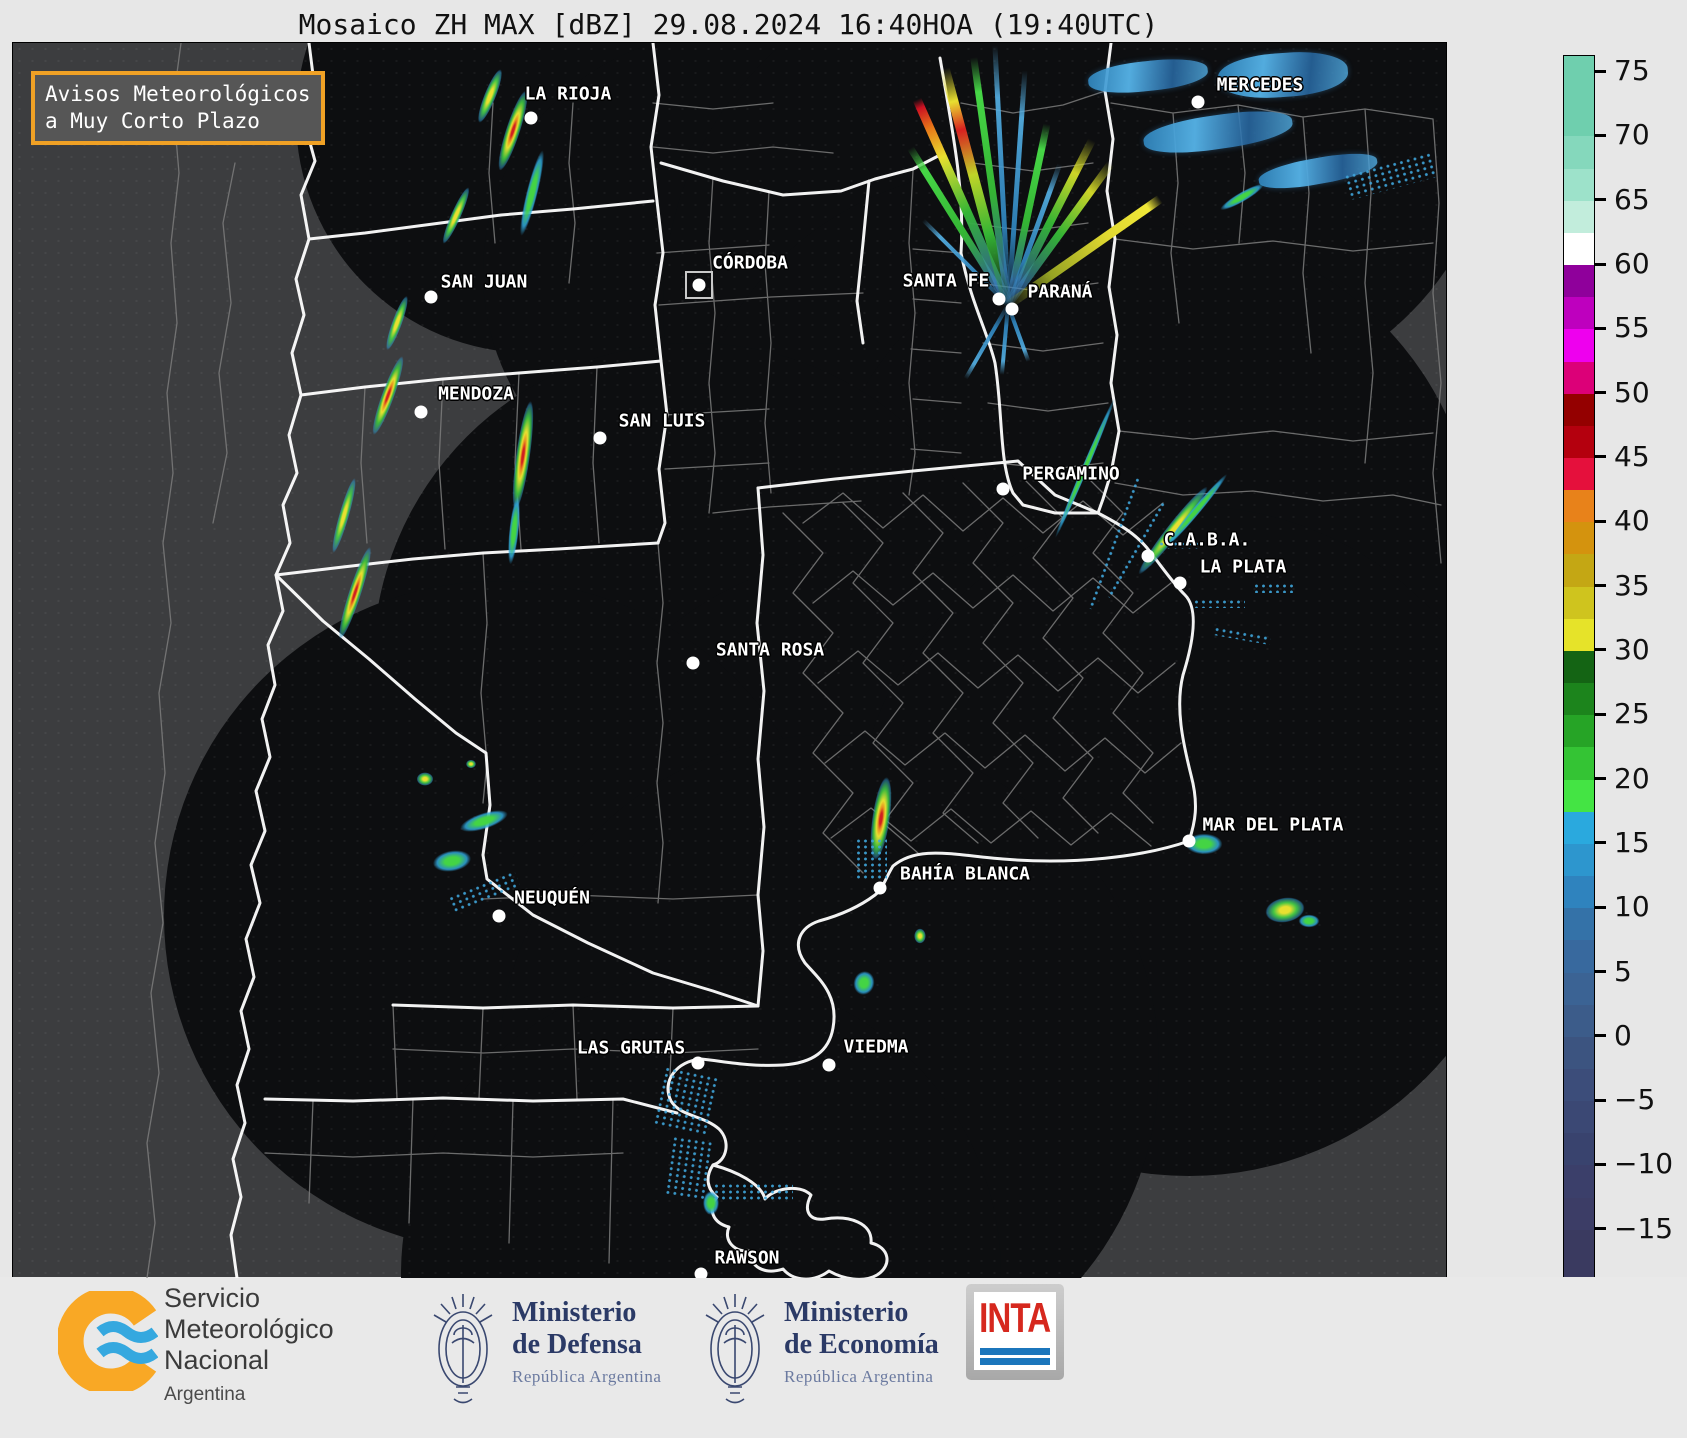 The width and height of the screenshot is (1687, 1438). What do you see at coordinates (1632, 521) in the screenshot?
I see `colorbar-tick-label: 40` at bounding box center [1632, 521].